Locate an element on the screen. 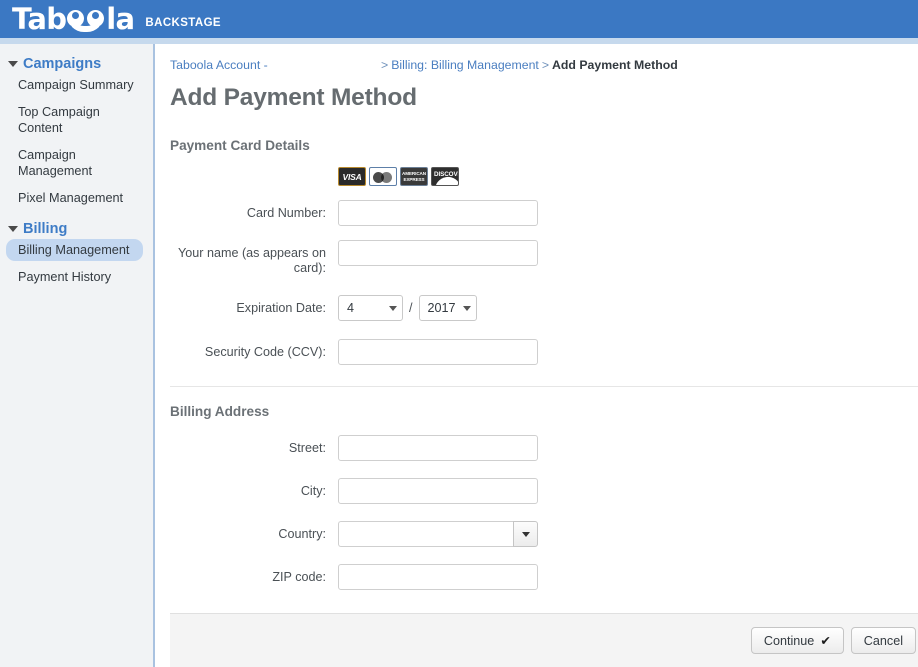  cardholder-name-input is located at coordinates (438, 253).